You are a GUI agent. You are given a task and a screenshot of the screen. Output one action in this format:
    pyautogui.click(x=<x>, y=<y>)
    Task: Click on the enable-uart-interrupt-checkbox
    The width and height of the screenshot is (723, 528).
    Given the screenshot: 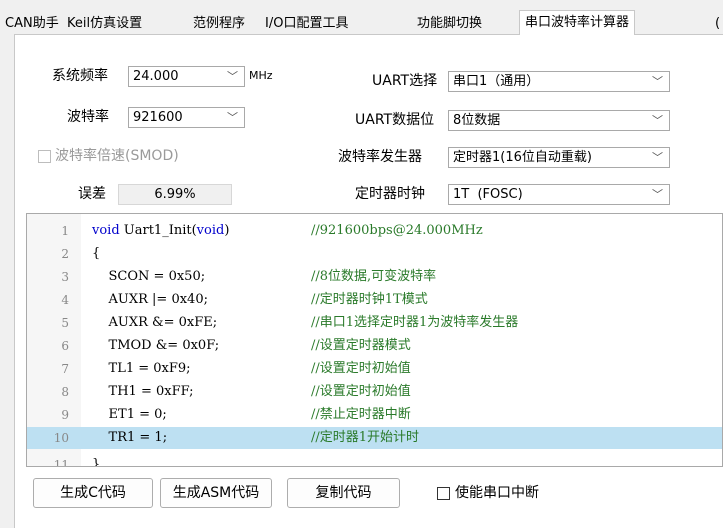 What is the action you would take?
    pyautogui.click(x=443, y=493)
    